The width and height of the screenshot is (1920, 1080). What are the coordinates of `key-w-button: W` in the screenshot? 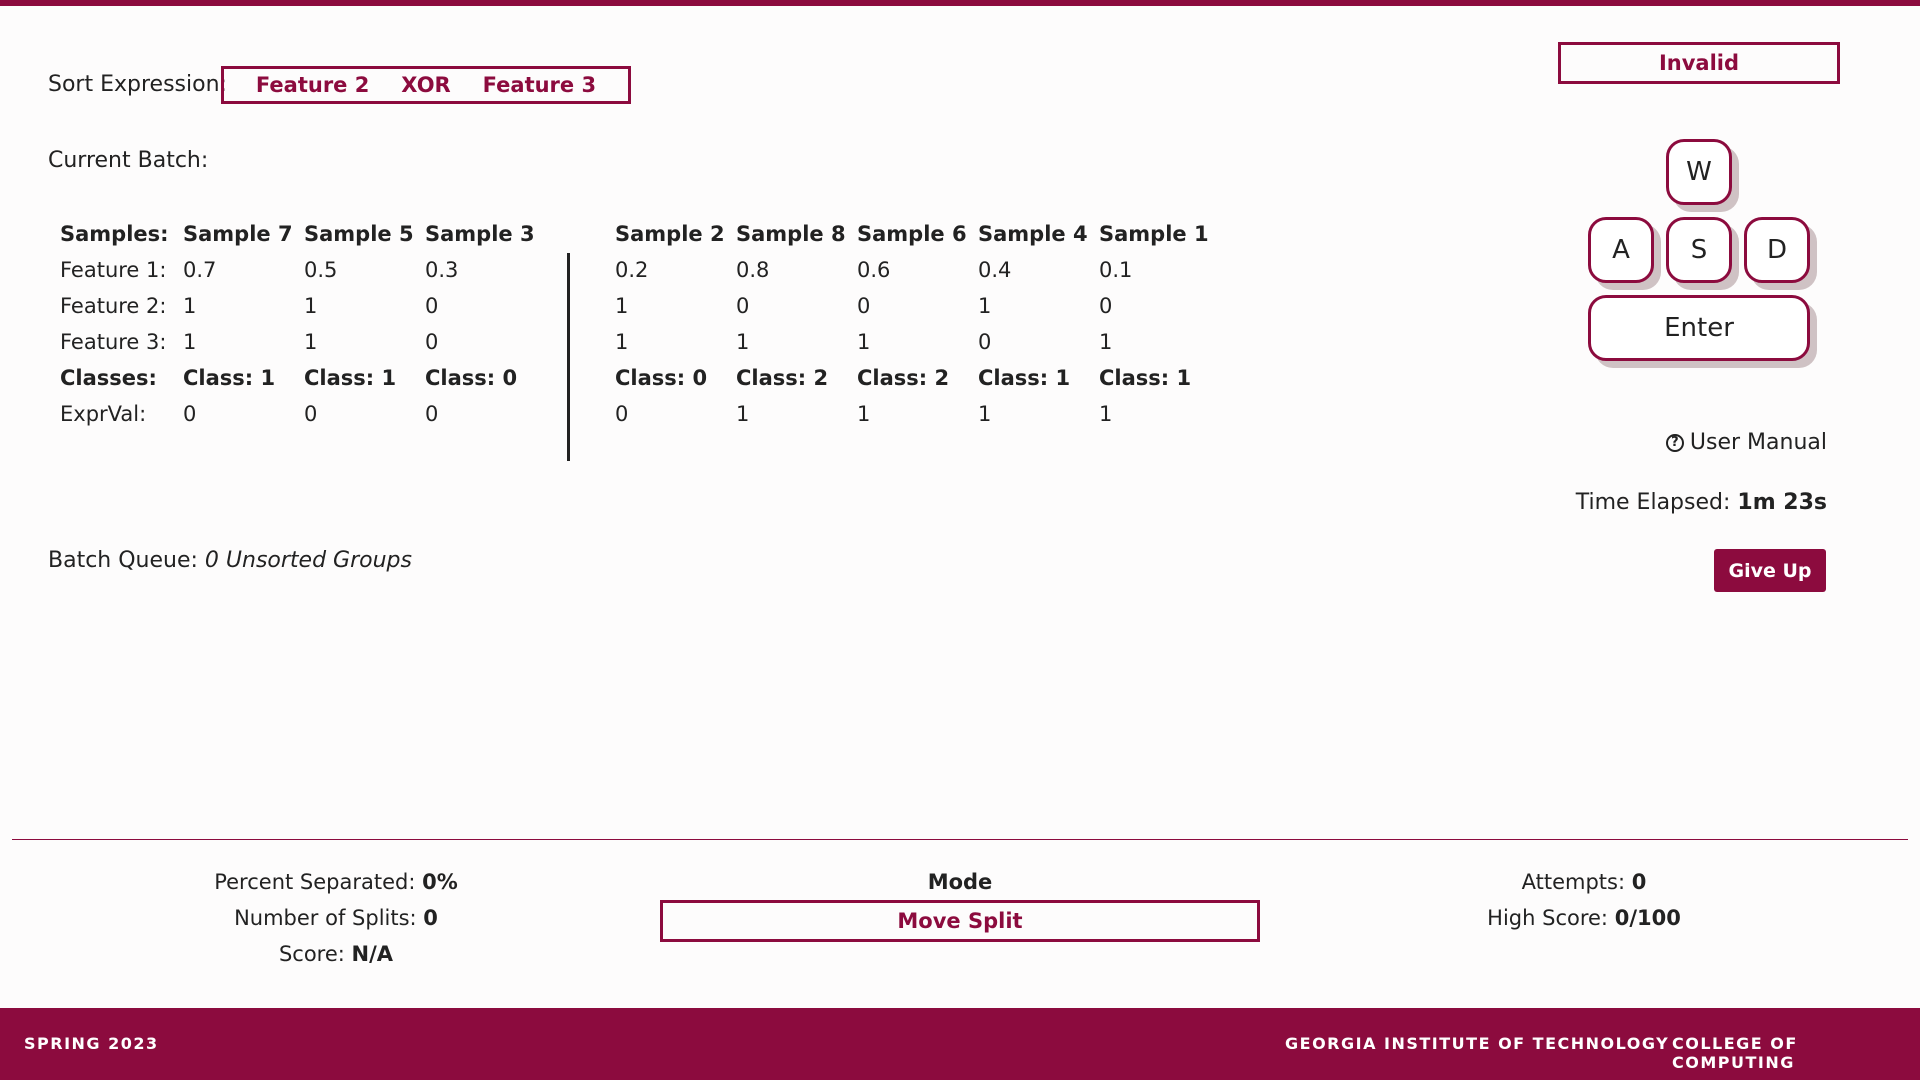 It's located at (1699, 172).